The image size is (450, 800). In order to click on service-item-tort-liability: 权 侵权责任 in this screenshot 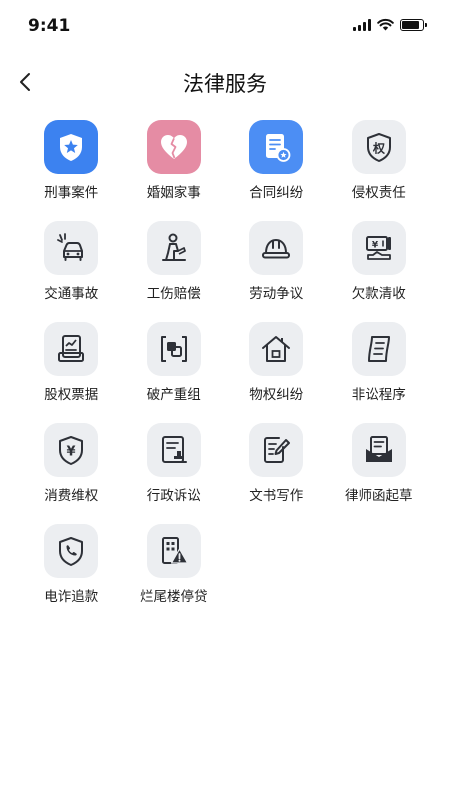, I will do `click(379, 160)`.